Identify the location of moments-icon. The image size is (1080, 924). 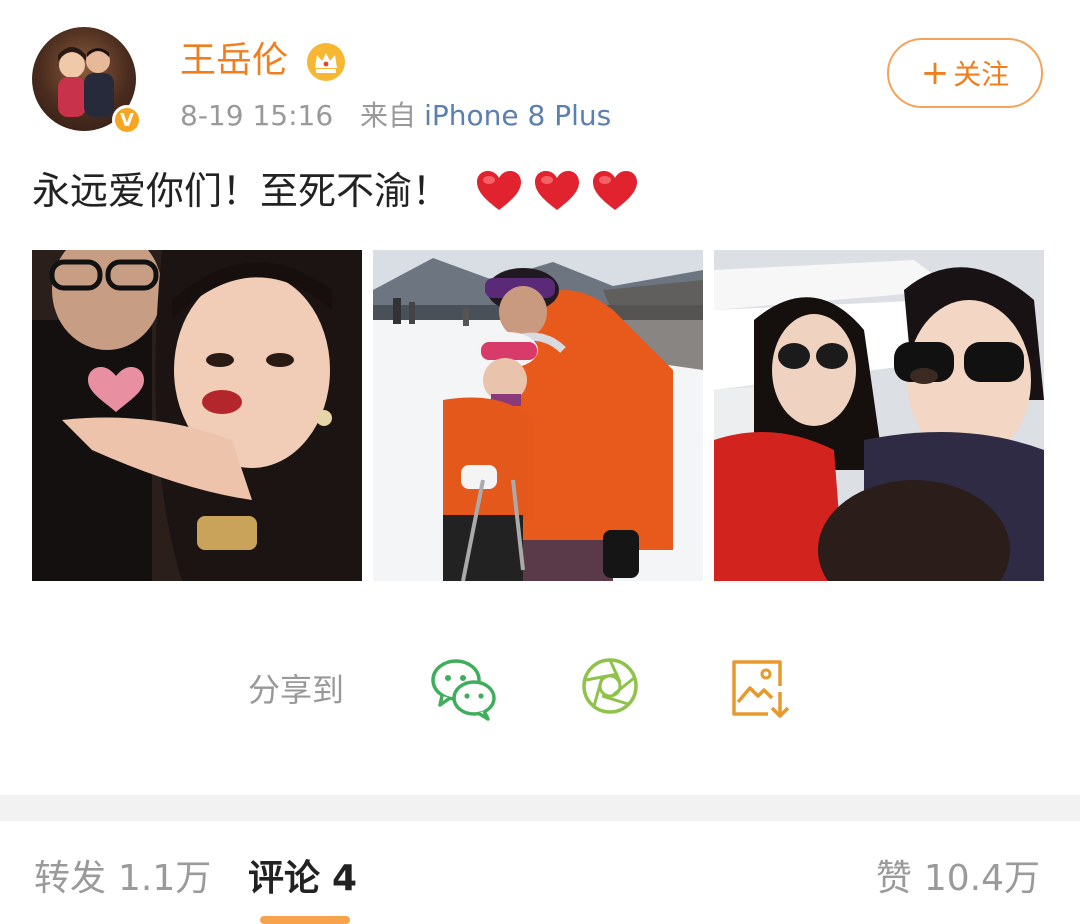
(610, 686).